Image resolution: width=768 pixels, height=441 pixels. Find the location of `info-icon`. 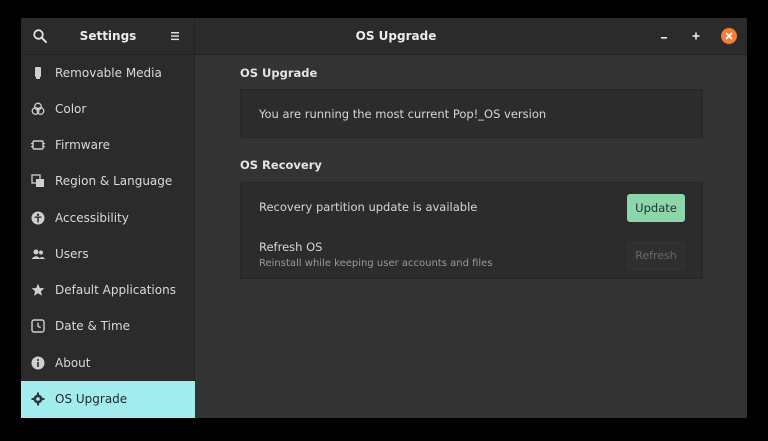

info-icon is located at coordinates (38, 363).